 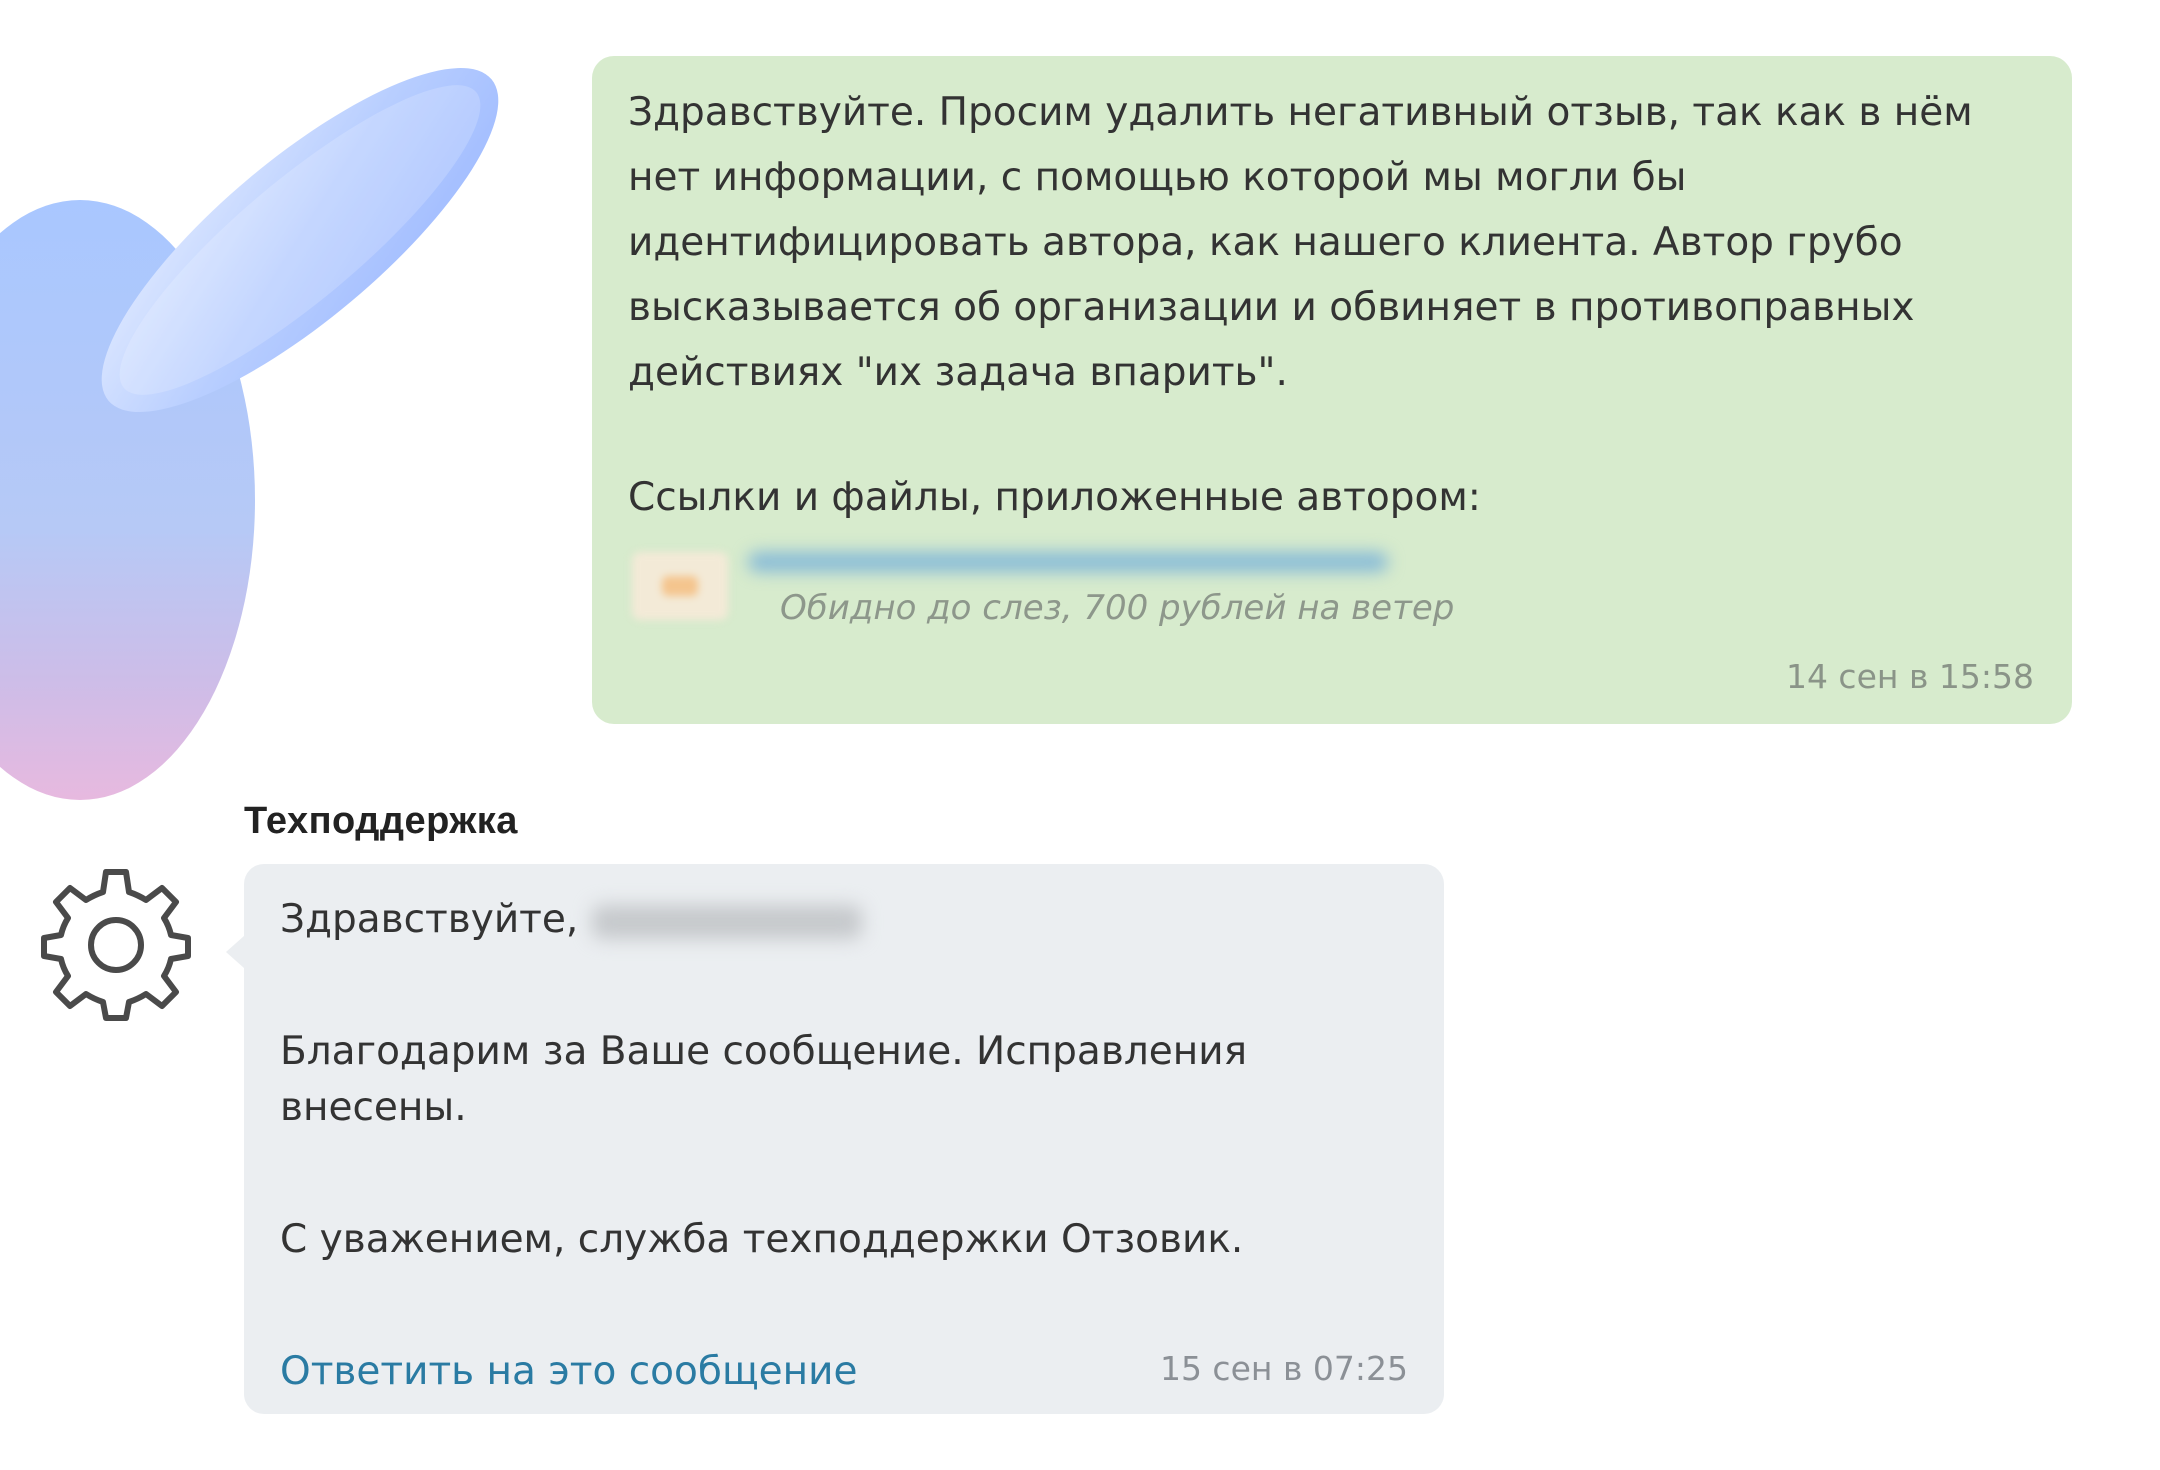 I want to click on incoming-timestamp: 15 сен в 07:25, so click(x=1283, y=1368).